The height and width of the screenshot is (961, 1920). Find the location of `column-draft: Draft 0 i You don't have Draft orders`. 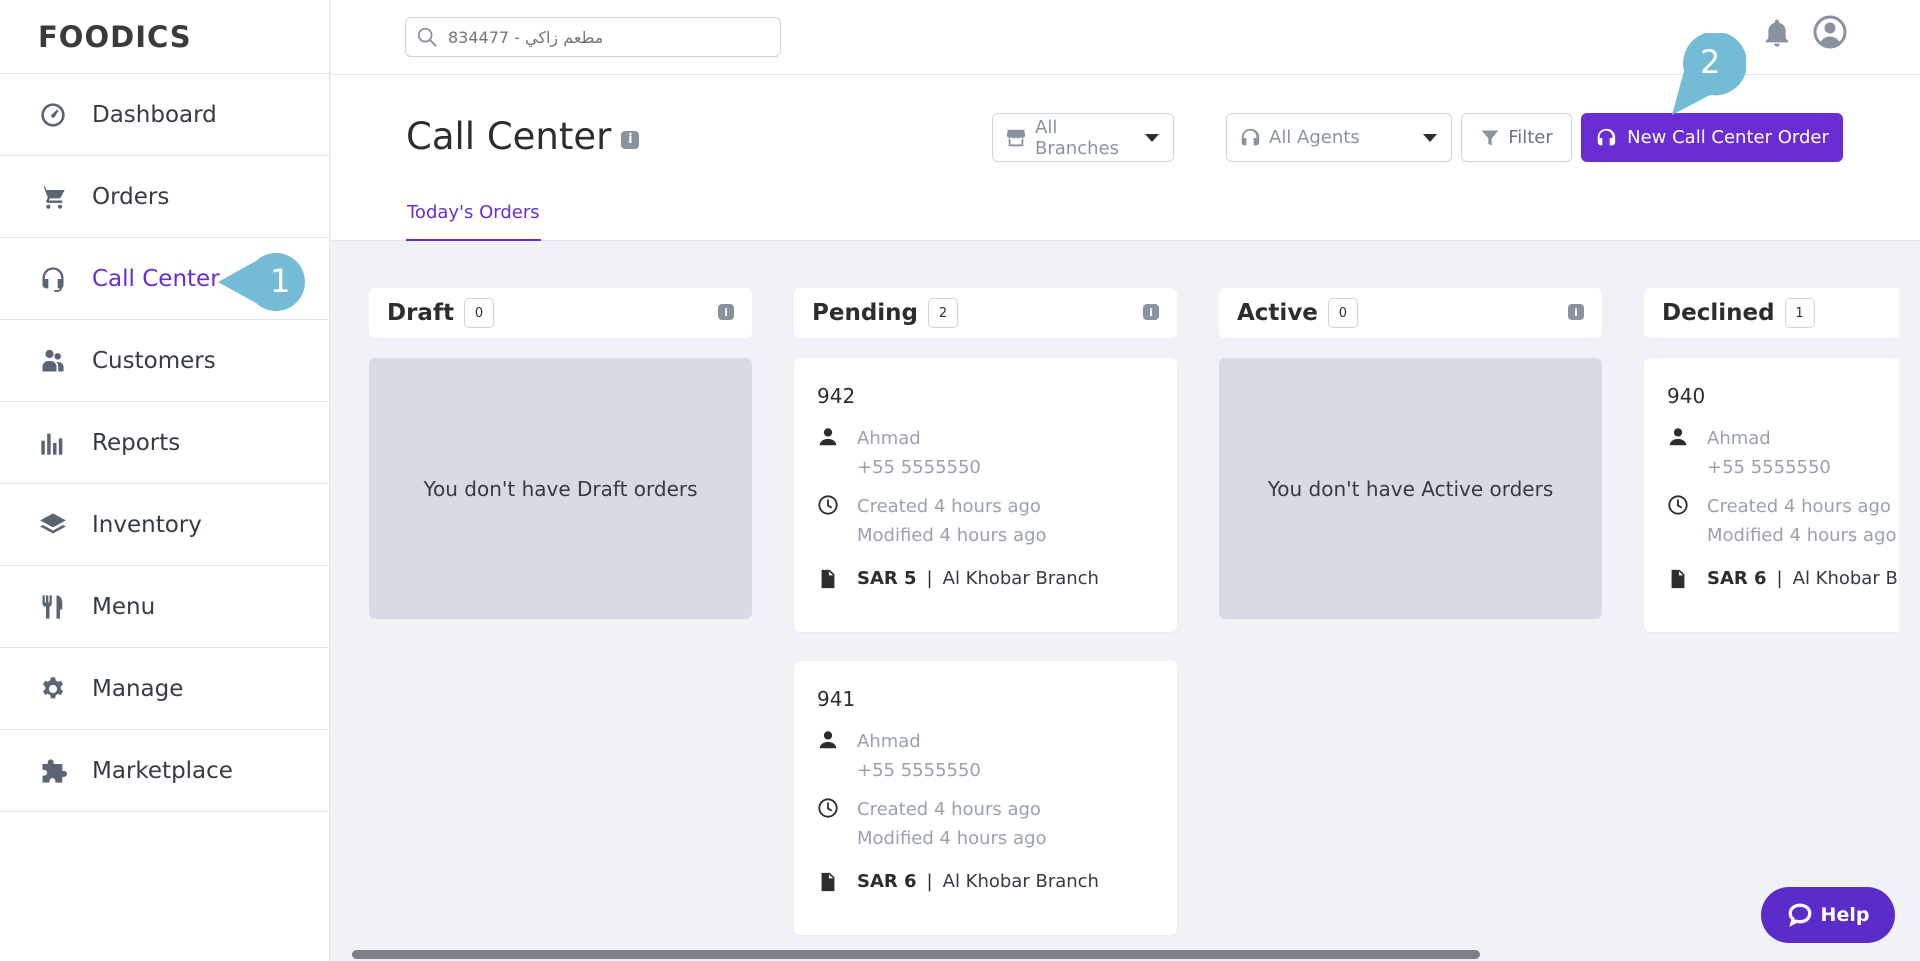

column-draft: Draft 0 i You don't have Draft orders is located at coordinates (560, 453).